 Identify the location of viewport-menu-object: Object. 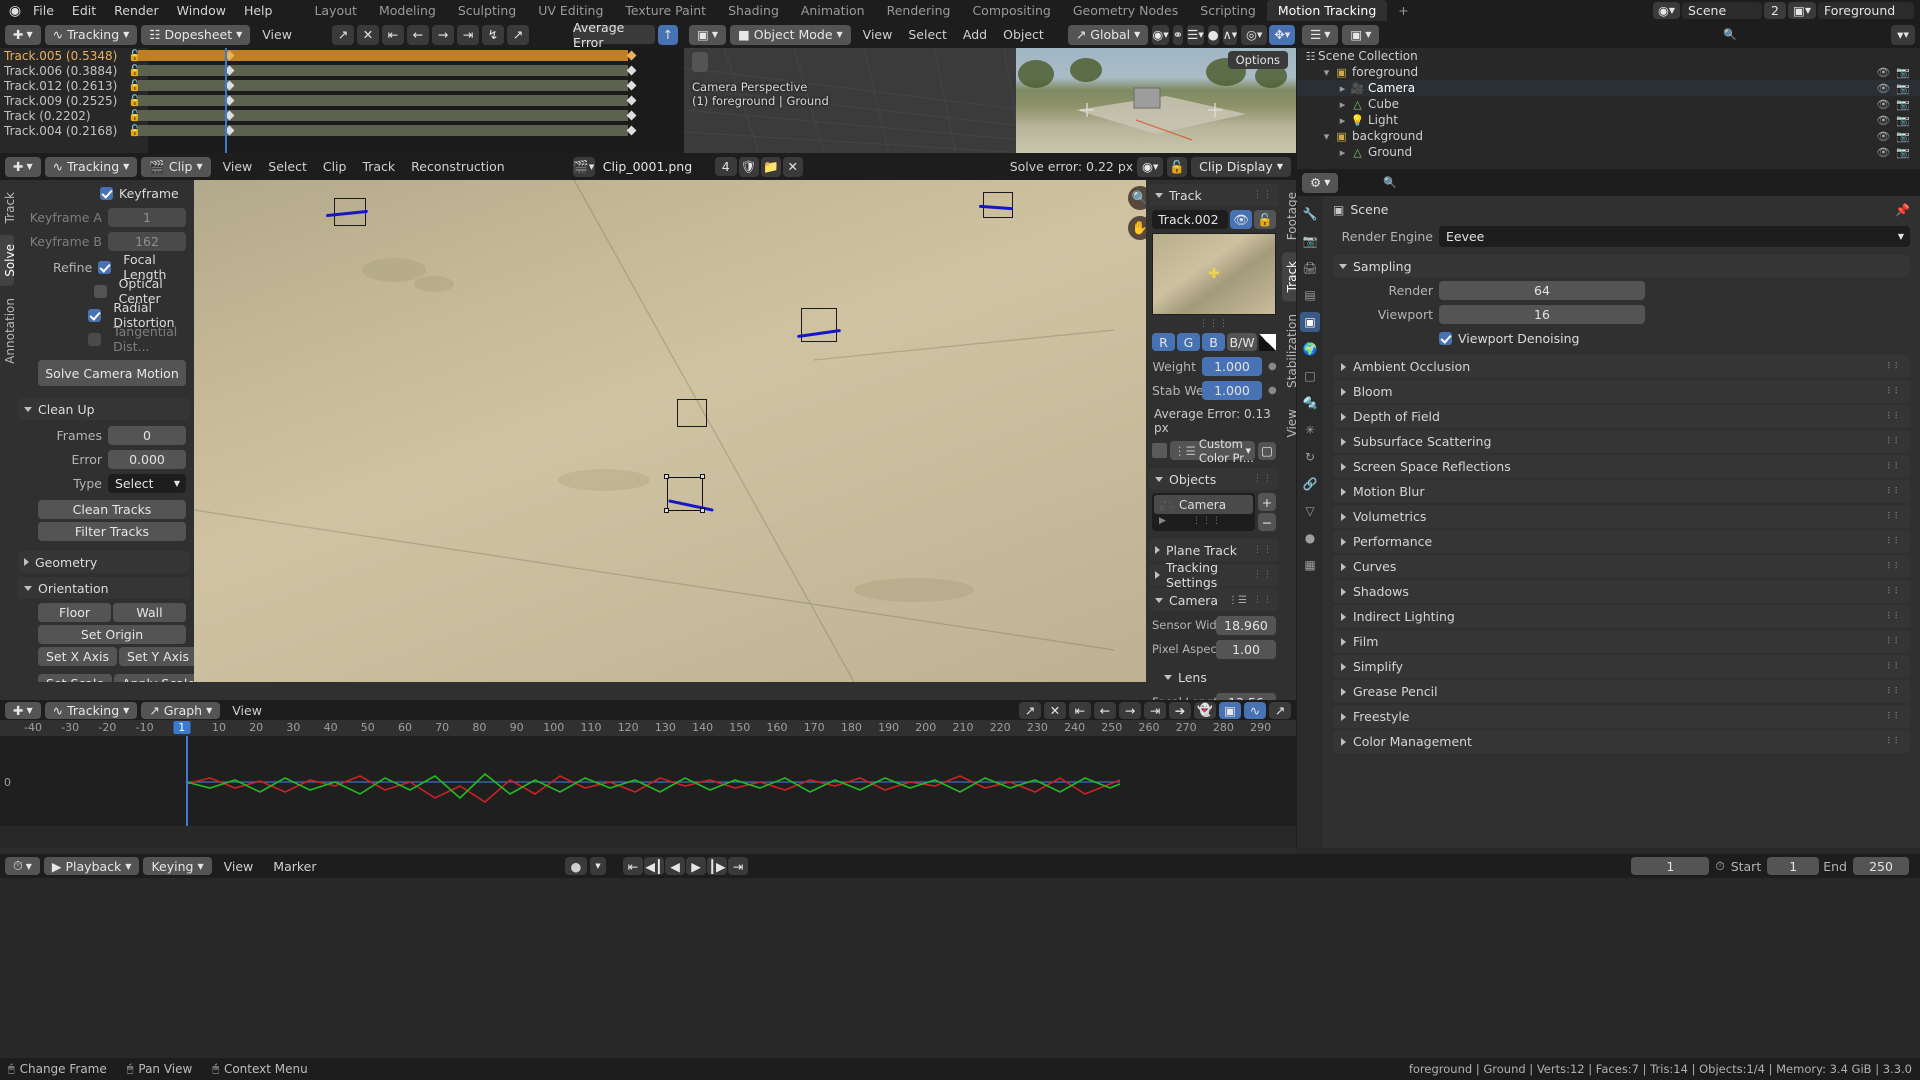
(1023, 34).